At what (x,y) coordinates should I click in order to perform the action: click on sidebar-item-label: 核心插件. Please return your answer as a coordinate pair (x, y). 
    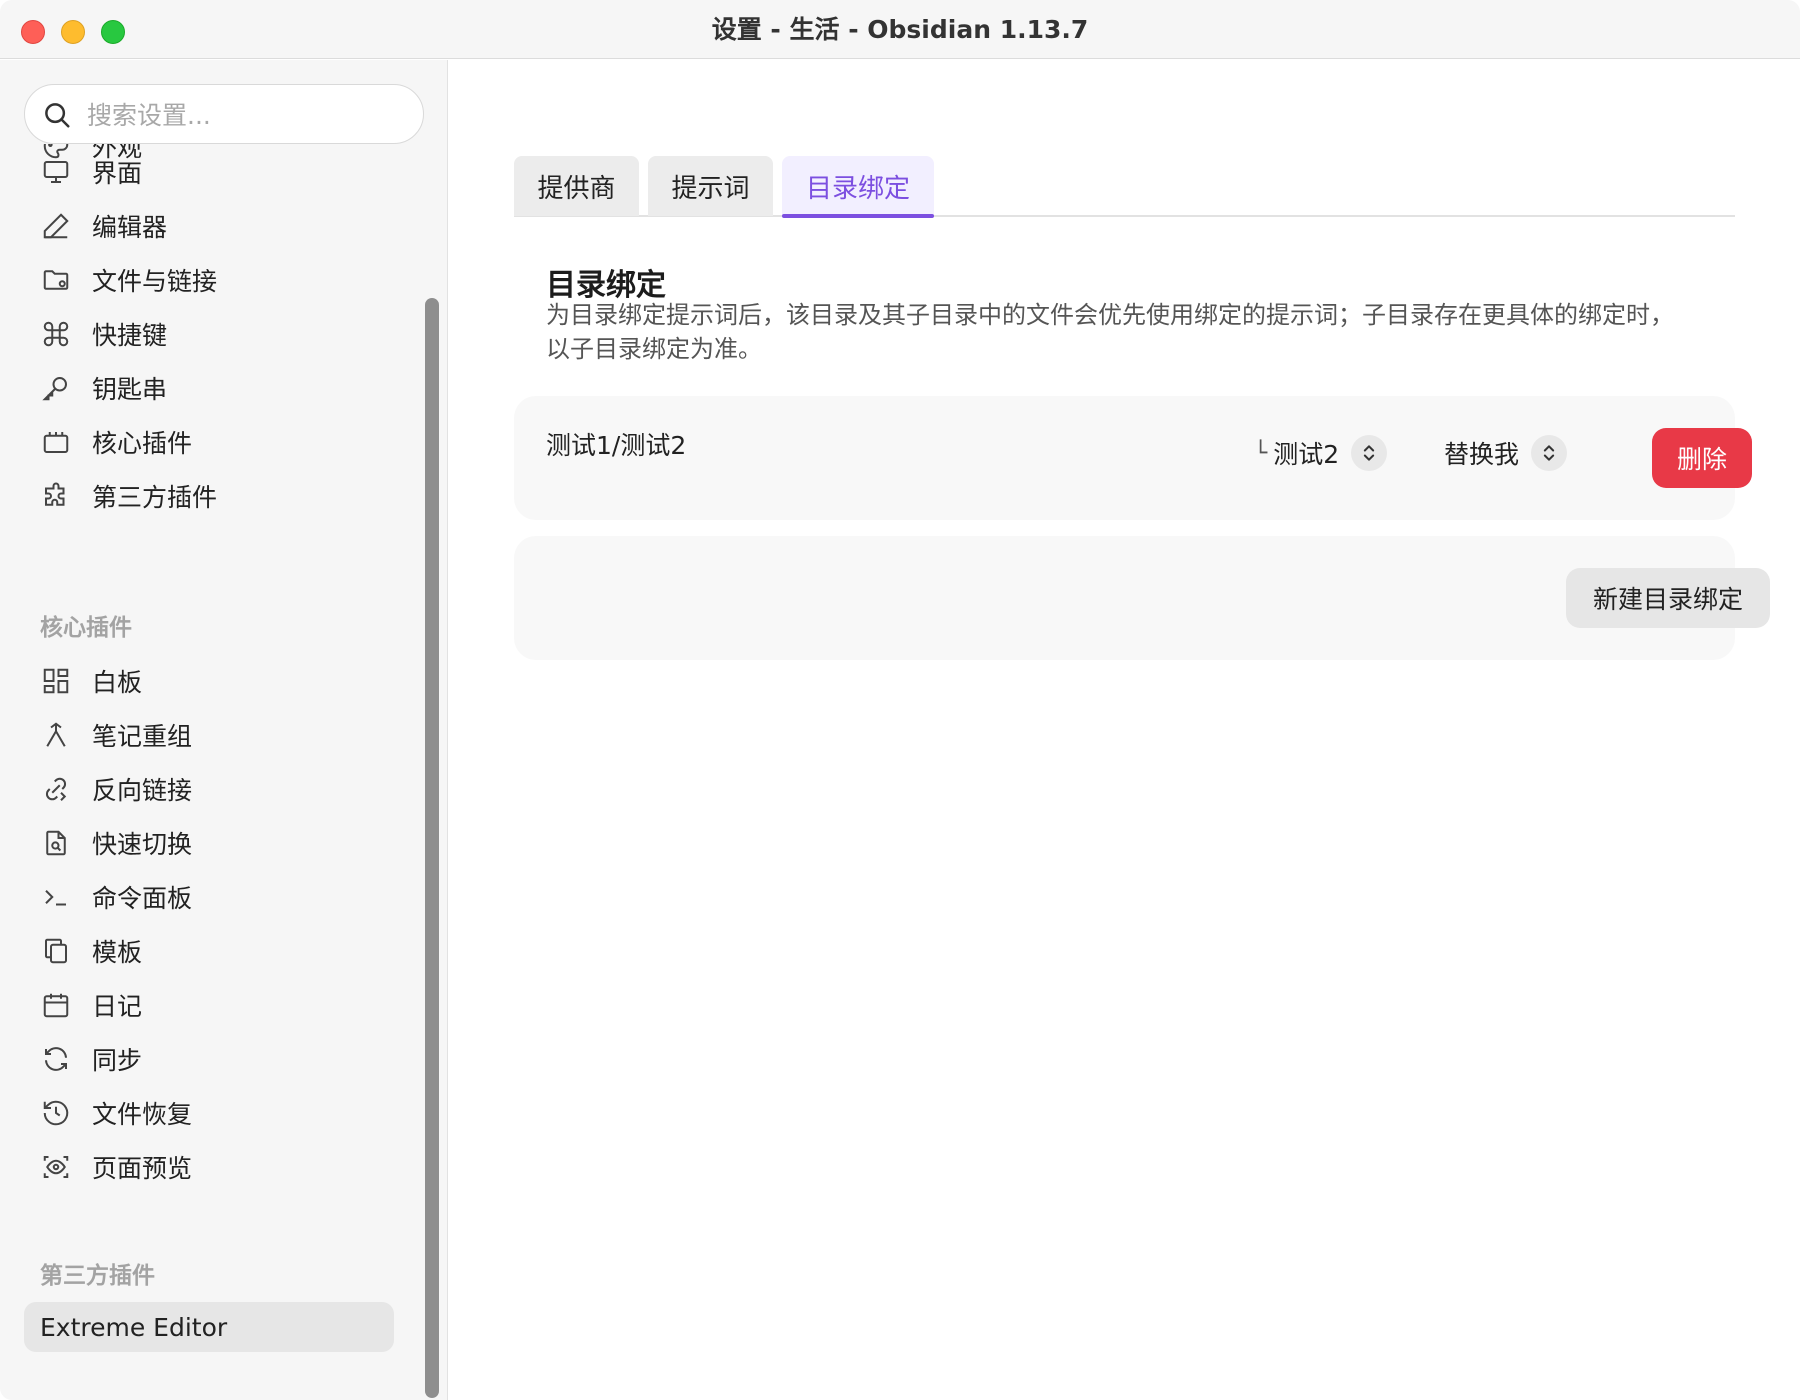
    Looking at the image, I should click on (142, 443).